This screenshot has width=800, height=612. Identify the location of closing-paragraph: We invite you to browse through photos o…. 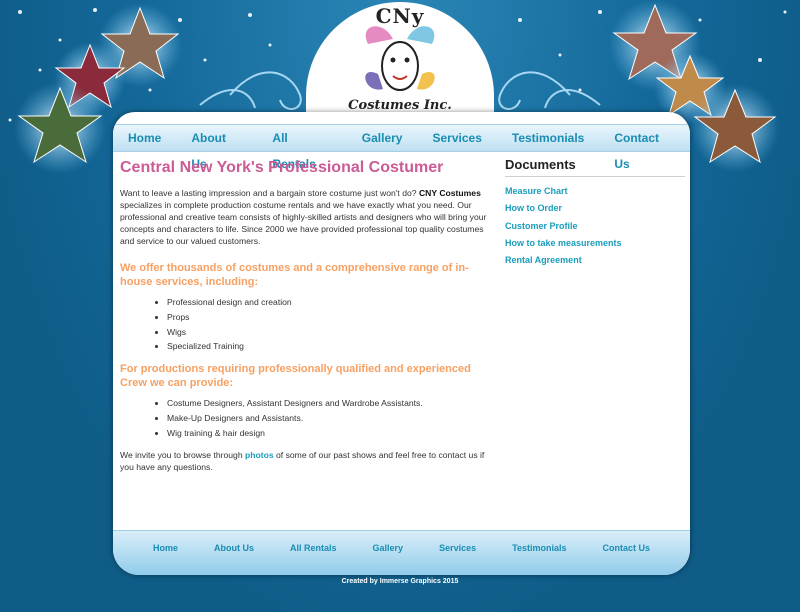
(306, 461).